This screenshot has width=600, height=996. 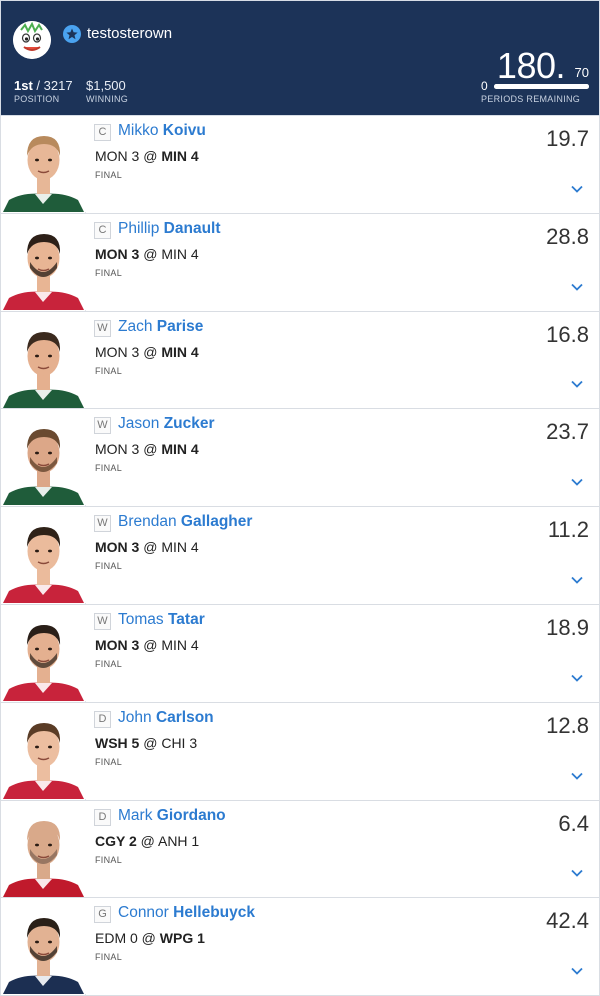 What do you see at coordinates (567, 138) in the screenshot?
I see `player-points: 19.7` at bounding box center [567, 138].